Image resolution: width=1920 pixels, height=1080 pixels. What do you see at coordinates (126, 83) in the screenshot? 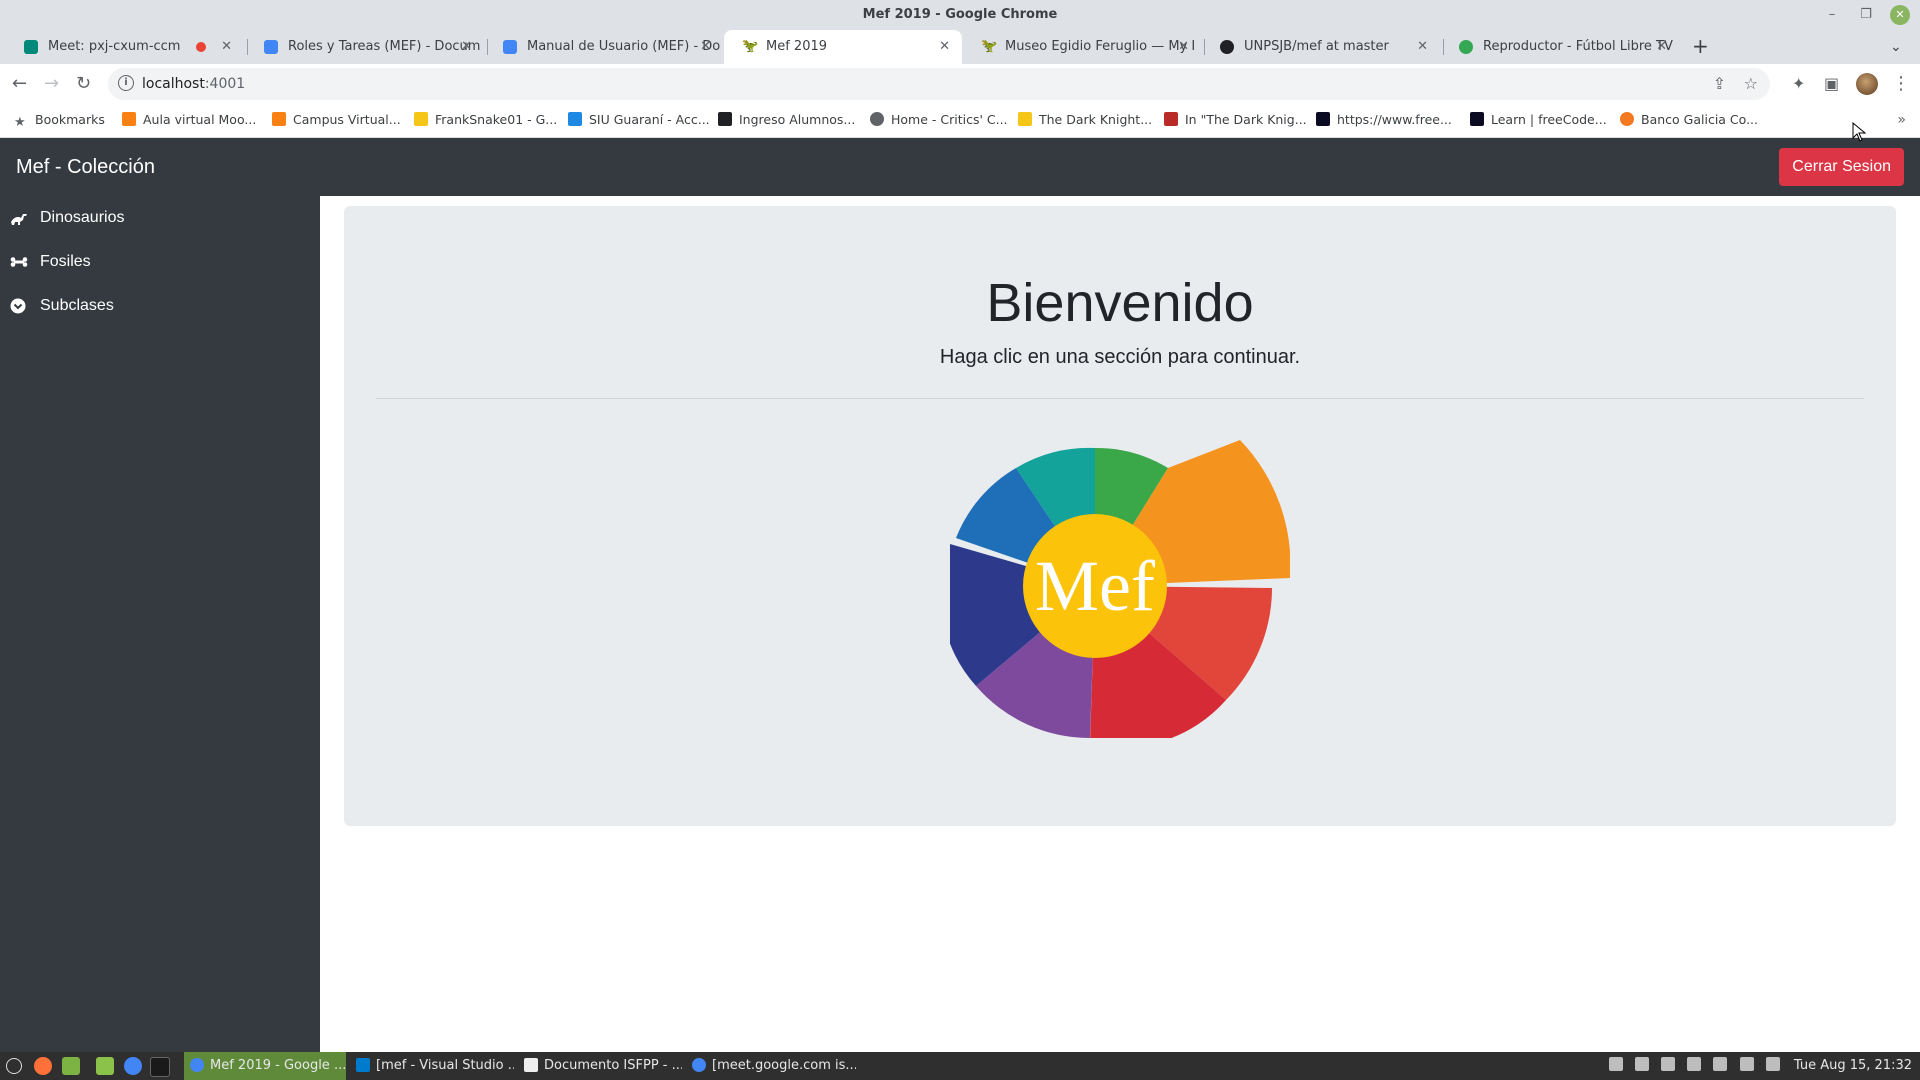
I see `site-info-icon: i` at bounding box center [126, 83].